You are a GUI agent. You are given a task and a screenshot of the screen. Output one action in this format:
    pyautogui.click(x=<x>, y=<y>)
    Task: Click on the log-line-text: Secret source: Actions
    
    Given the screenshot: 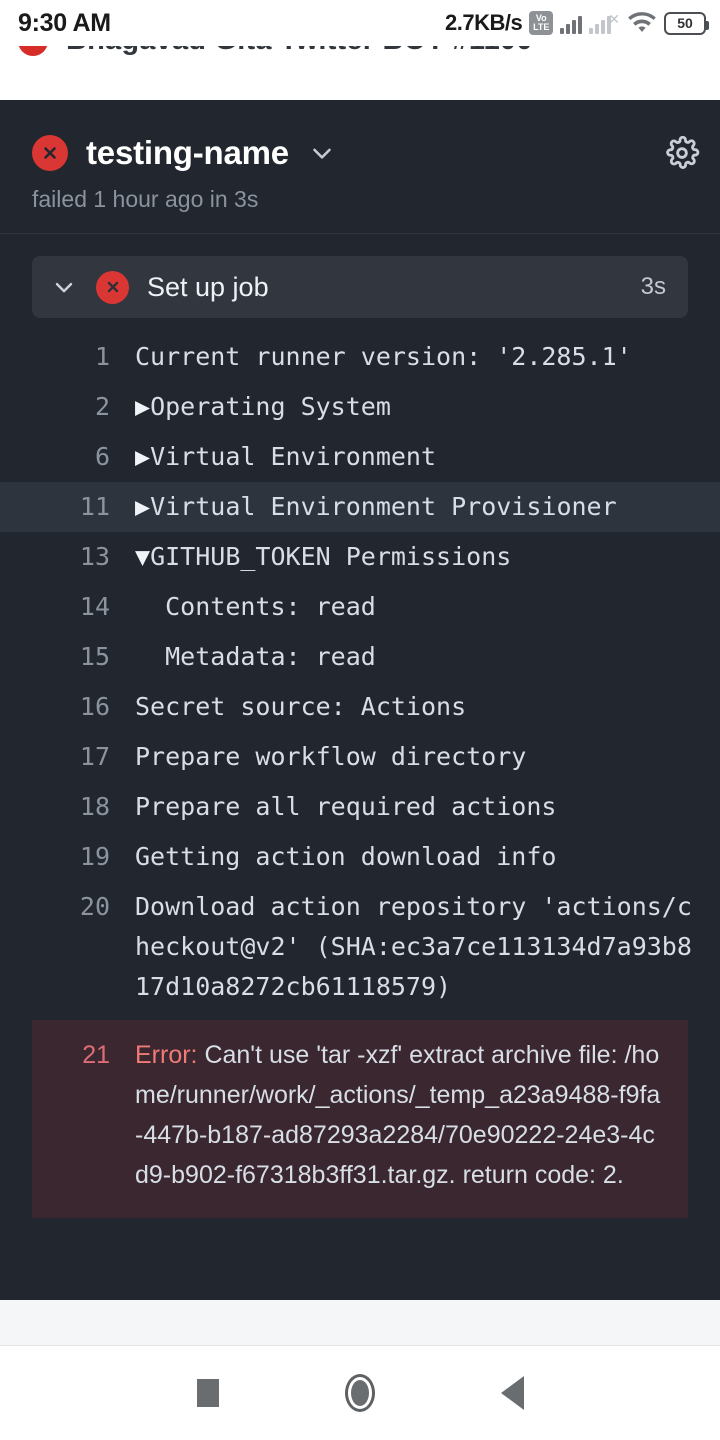 What is the action you would take?
    pyautogui.click(x=427, y=707)
    